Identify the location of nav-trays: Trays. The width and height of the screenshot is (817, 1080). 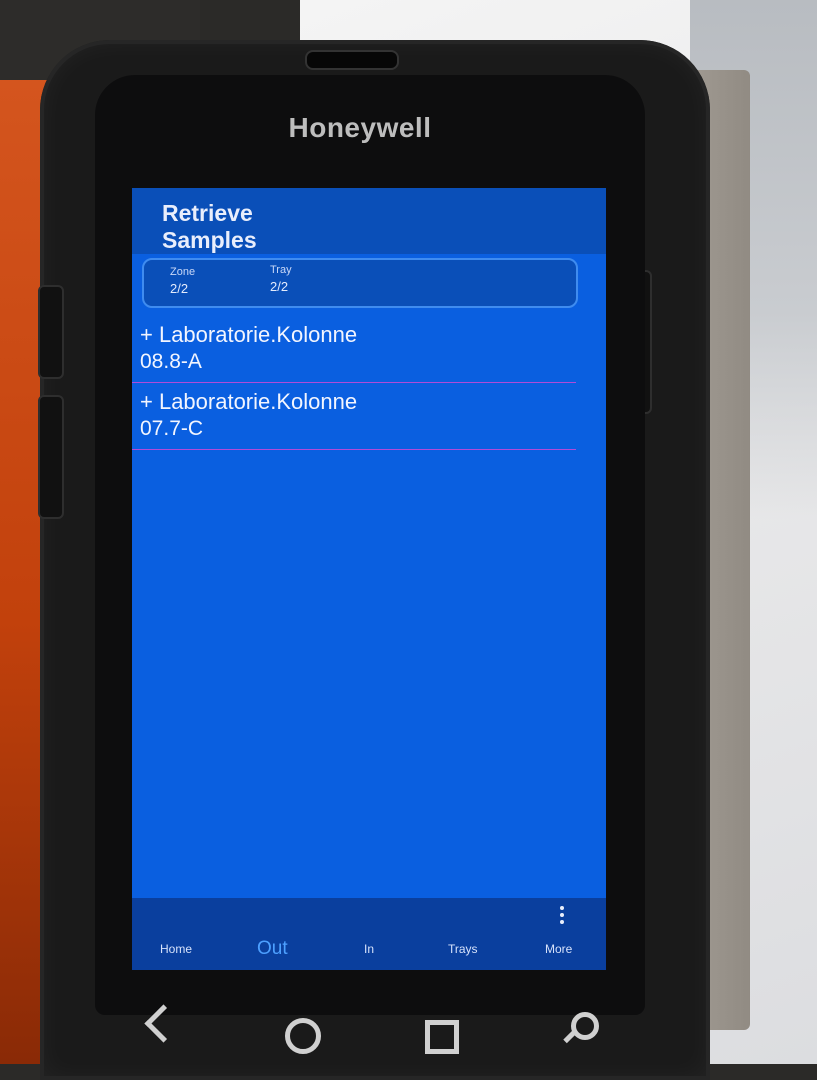
(463, 949).